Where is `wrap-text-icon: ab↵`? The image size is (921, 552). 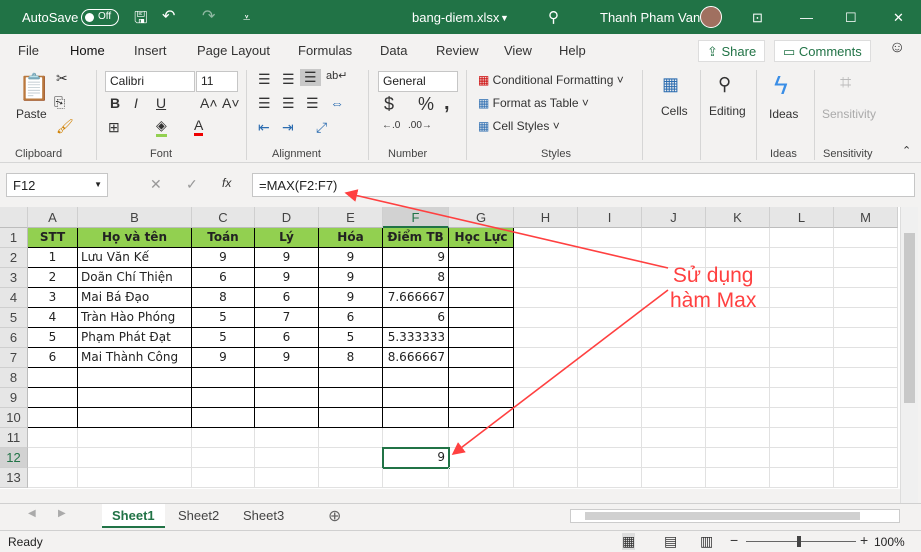
wrap-text-icon: ab↵ is located at coordinates (336, 75).